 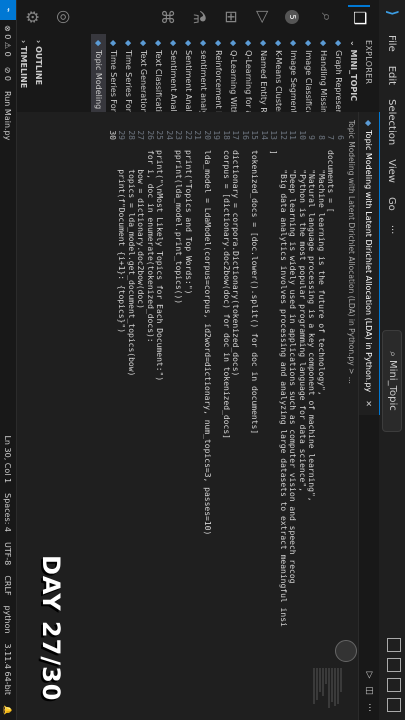 I want to click on encoding: UTF-8, so click(x=8, y=553).